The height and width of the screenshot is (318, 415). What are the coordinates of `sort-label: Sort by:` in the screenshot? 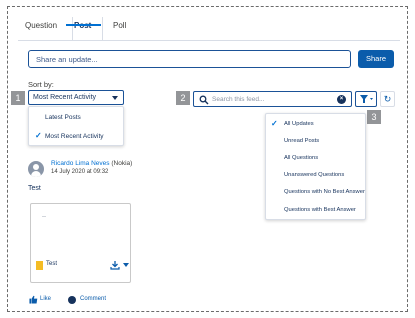 It's located at (41, 84).